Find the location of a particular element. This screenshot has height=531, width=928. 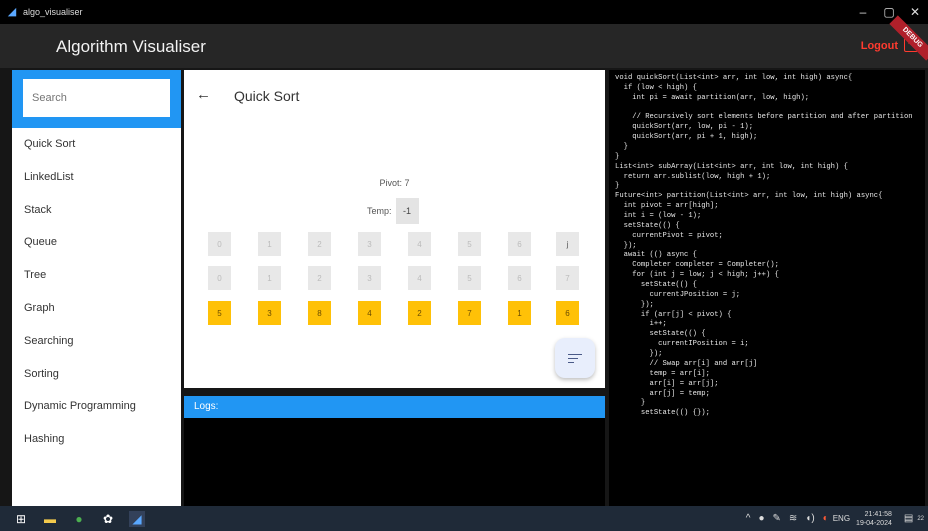

close-button: ✕ is located at coordinates (914, 12).